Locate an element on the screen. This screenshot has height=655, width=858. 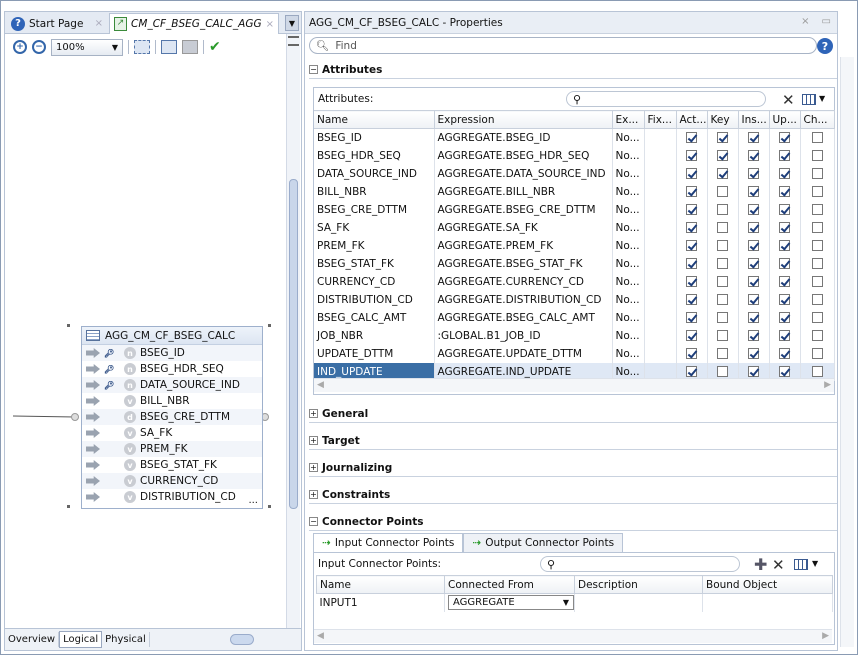
validate-check-icon: ✔ is located at coordinates (215, 47).